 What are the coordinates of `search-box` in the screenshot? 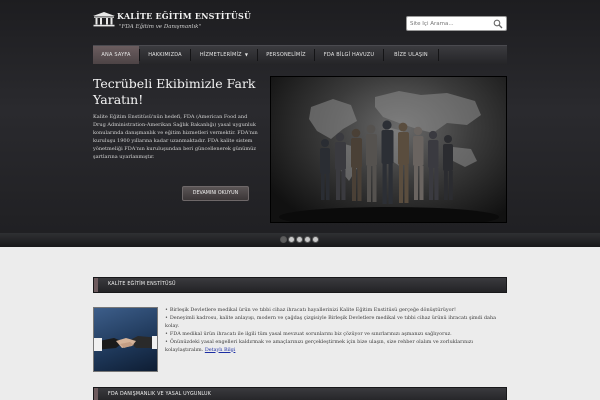 It's located at (456, 23).